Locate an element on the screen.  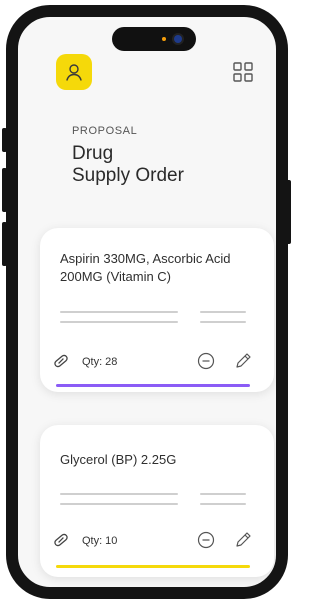
quantity: Qty: 10 is located at coordinates (99, 541).